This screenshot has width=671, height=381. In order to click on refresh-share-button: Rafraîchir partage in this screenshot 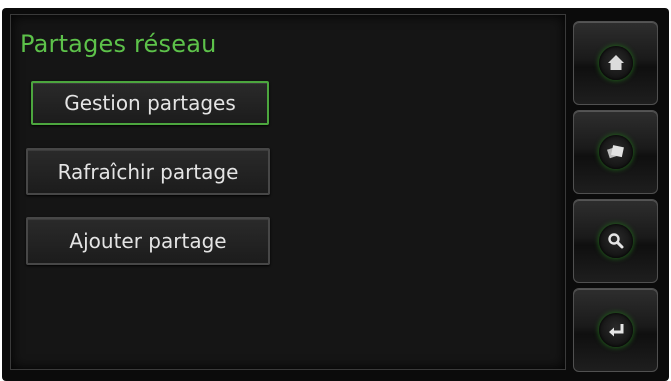, I will do `click(148, 171)`.